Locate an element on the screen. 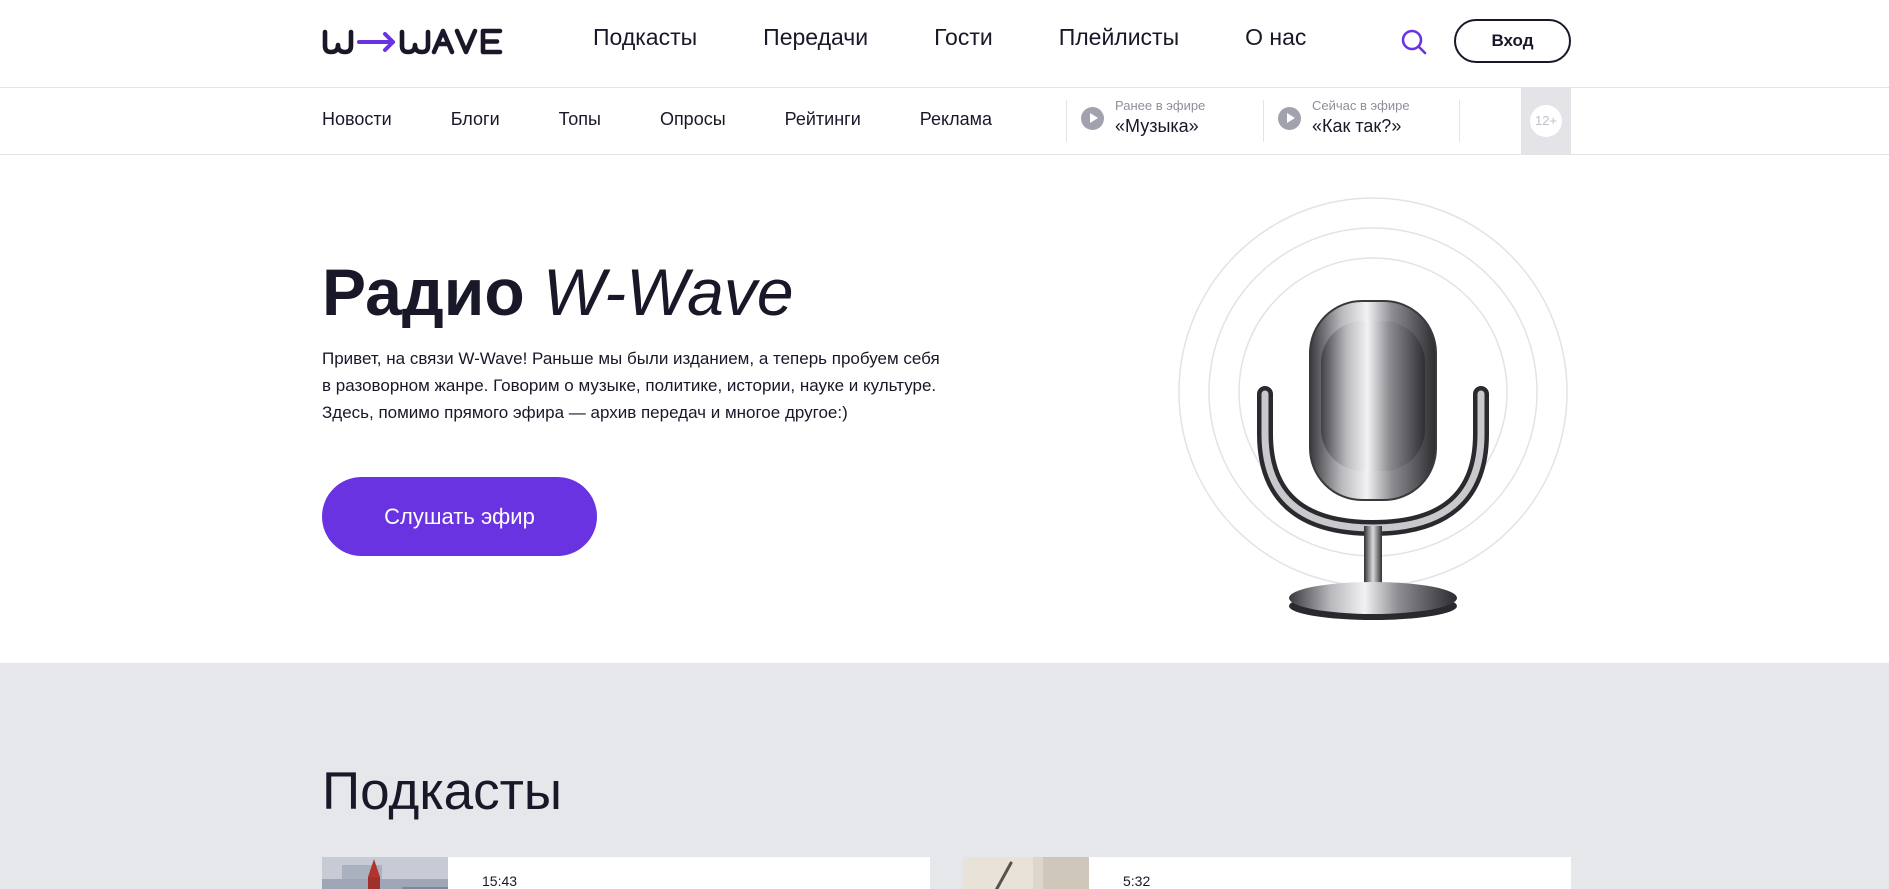 The height and width of the screenshot is (889, 1889). main-nav: Подкасты Передачи Гости Плейлисты О нас is located at coordinates (982, 37).